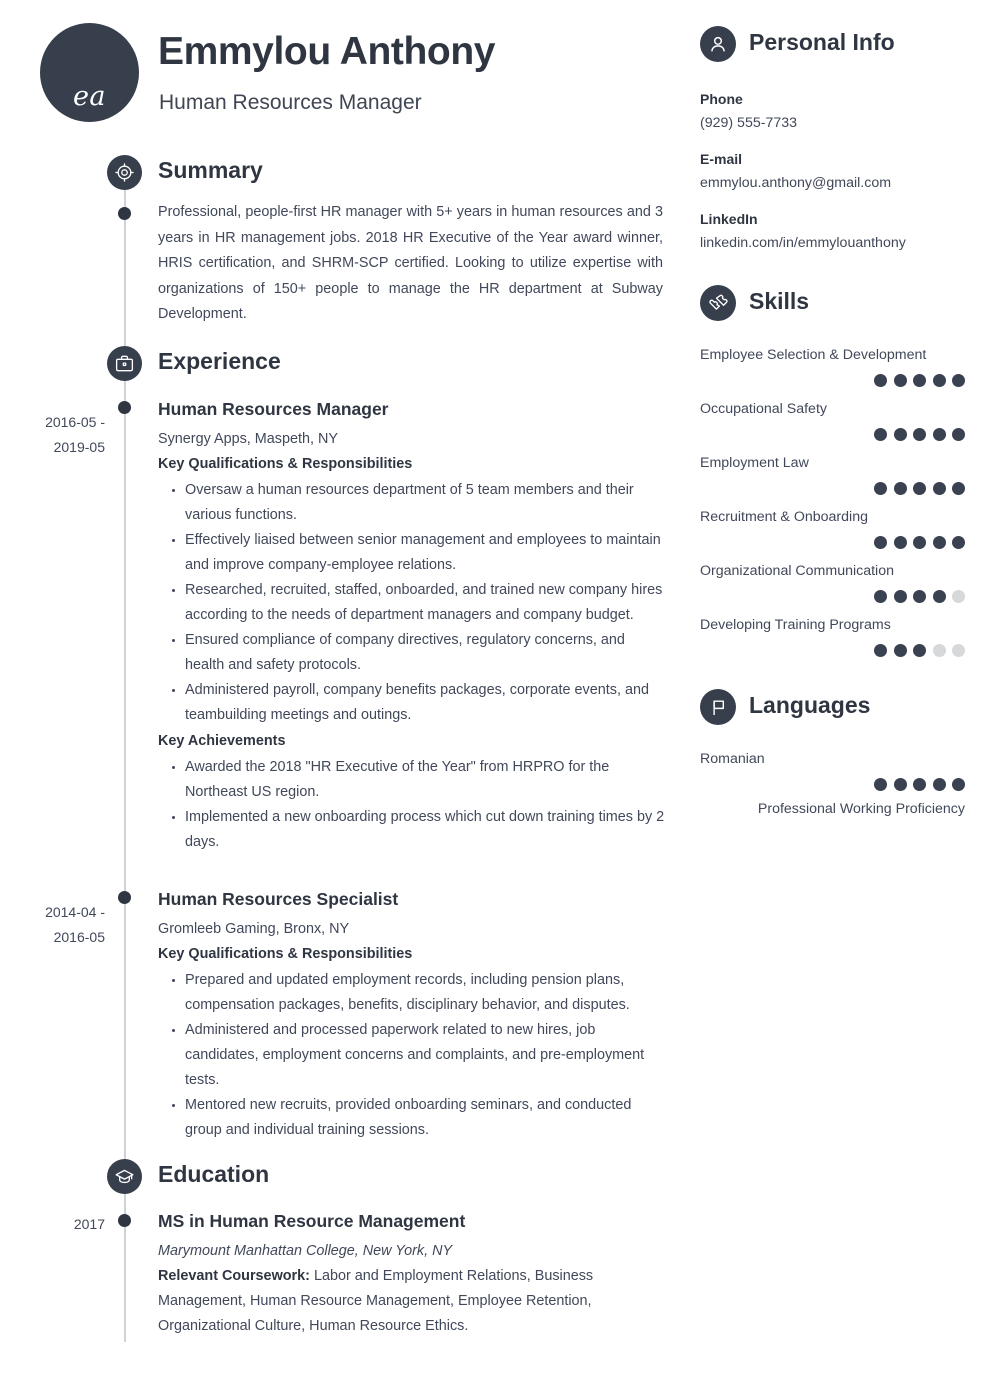 The width and height of the screenshot is (990, 1400). Describe the element at coordinates (813, 355) in the screenshot. I see `skill-name: Employee Selection & Development` at that location.